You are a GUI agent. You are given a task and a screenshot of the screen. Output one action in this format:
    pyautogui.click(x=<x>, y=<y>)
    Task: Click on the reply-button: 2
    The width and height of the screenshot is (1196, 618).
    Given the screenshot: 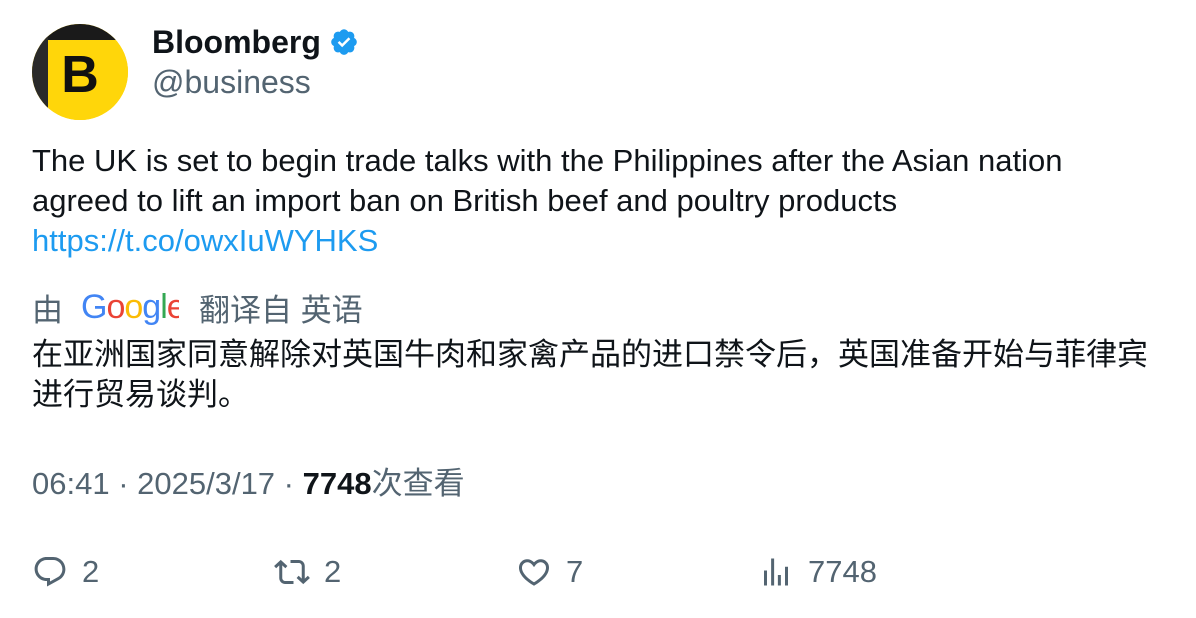 What is the action you would take?
    pyautogui.click(x=65, y=572)
    